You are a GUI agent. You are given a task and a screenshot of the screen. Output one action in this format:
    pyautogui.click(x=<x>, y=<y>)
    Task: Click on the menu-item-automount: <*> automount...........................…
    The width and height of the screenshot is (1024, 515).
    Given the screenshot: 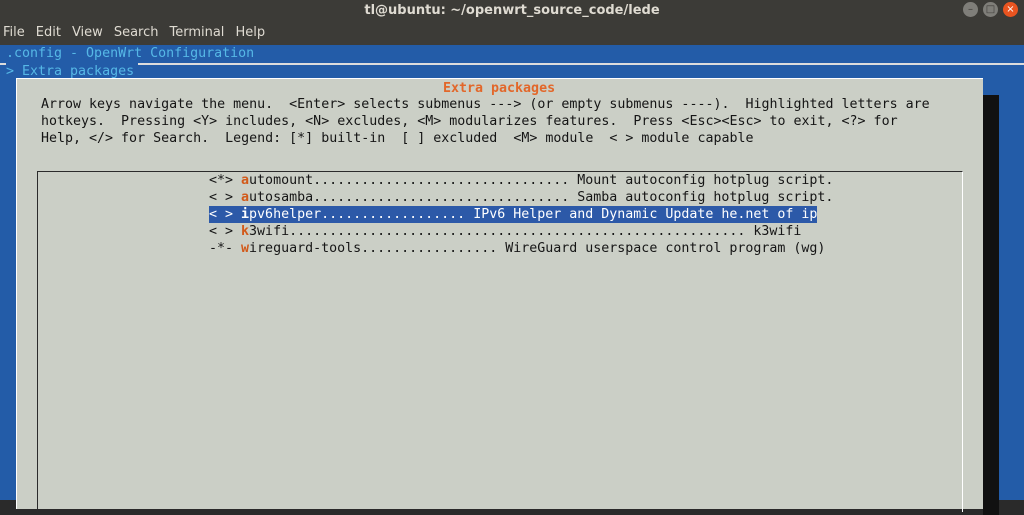 What is the action you would take?
    pyautogui.click(x=521, y=180)
    